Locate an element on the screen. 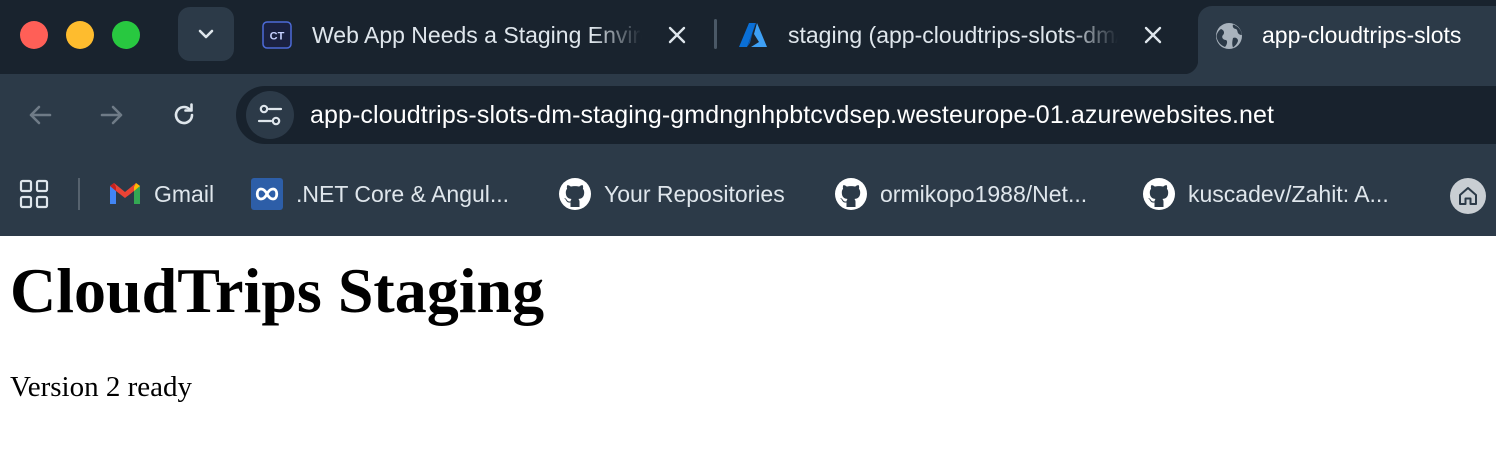 The width and height of the screenshot is (1496, 450). back-button is located at coordinates (40, 115).